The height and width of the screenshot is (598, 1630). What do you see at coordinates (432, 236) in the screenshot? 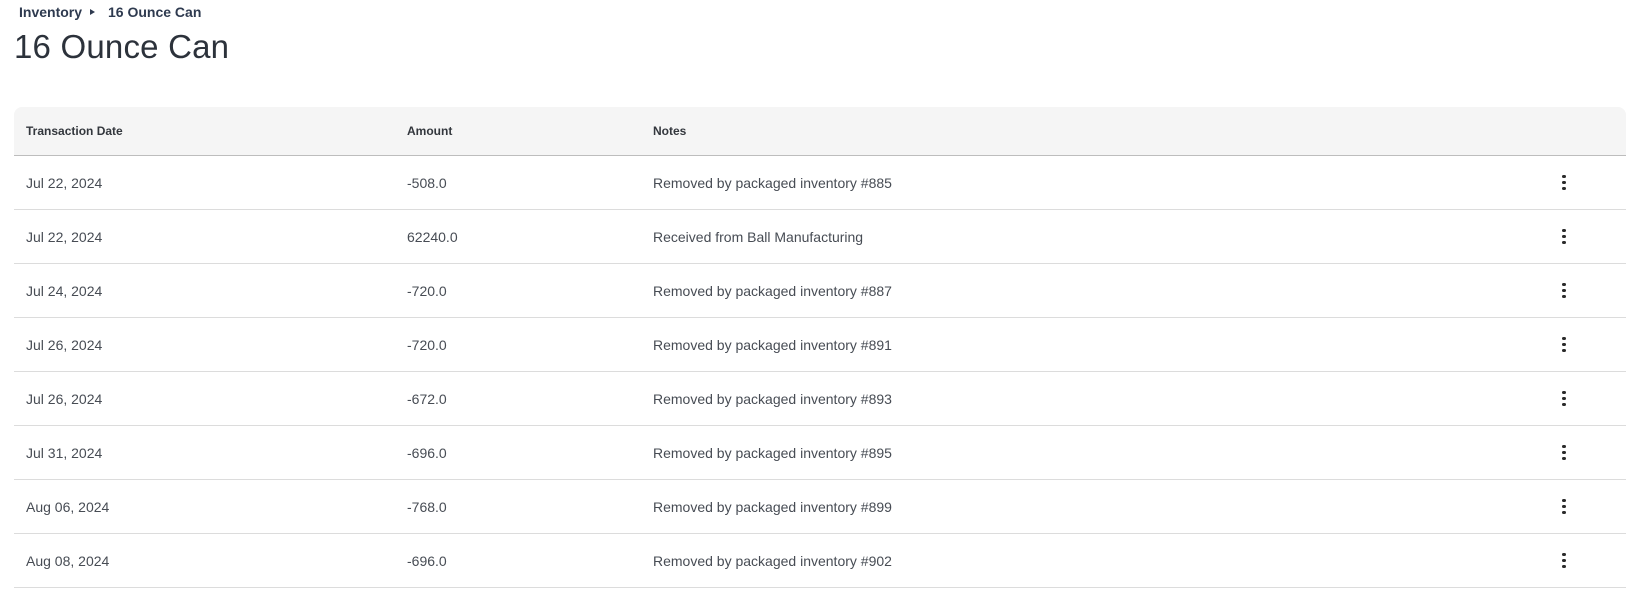
I see `cell-amount: 62240.0` at bounding box center [432, 236].